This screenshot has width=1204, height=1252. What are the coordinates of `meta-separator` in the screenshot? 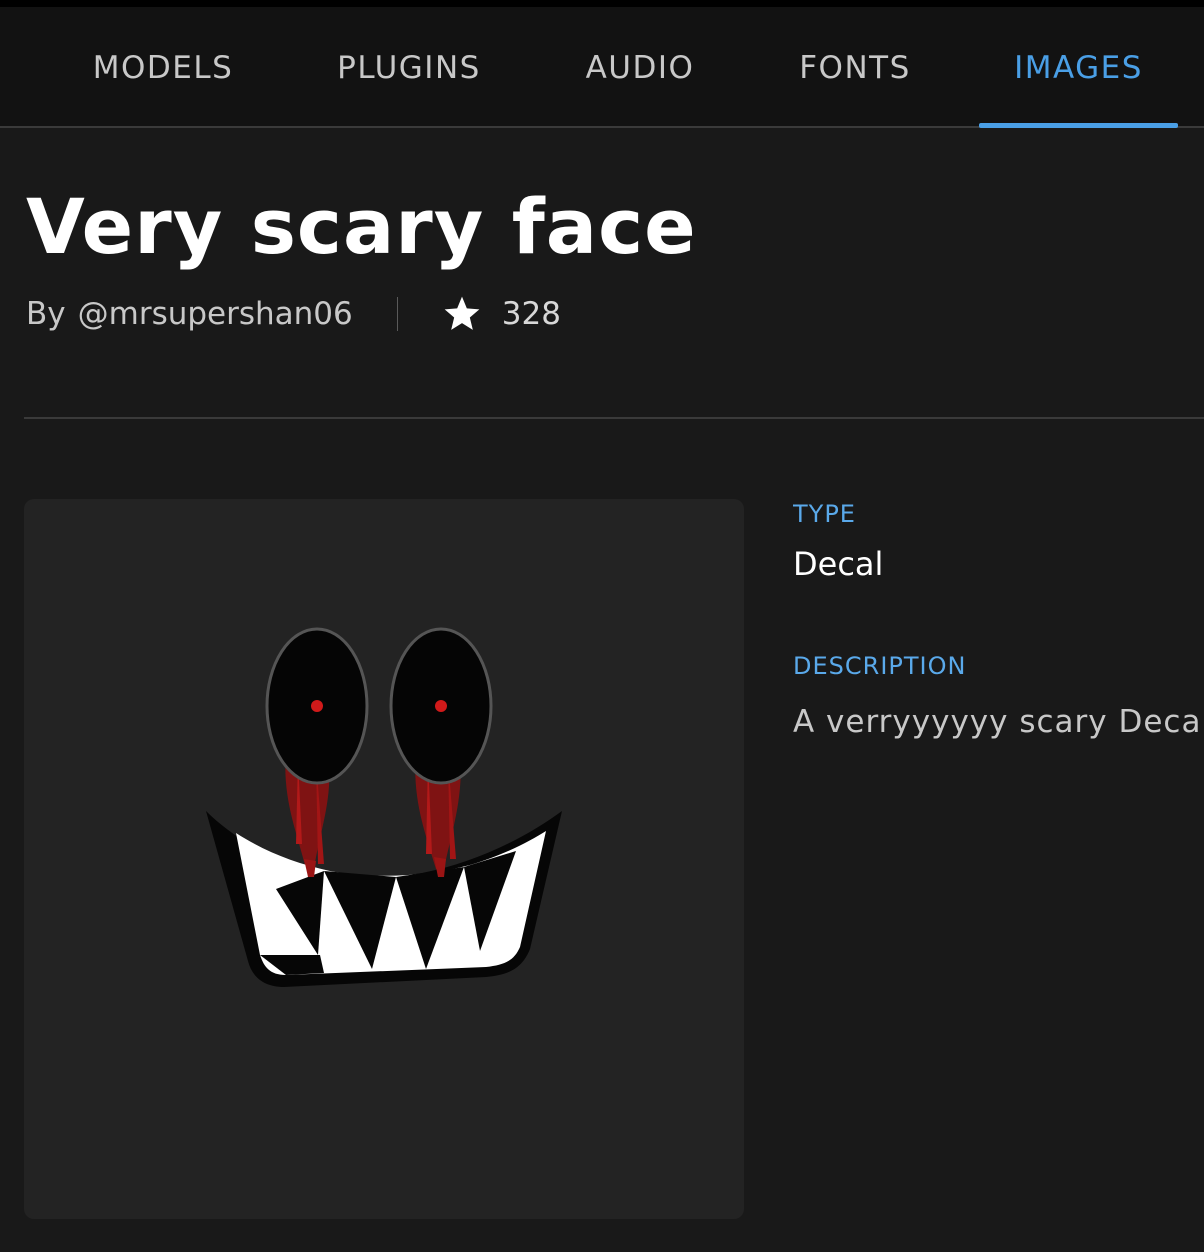 It's located at (397, 314).